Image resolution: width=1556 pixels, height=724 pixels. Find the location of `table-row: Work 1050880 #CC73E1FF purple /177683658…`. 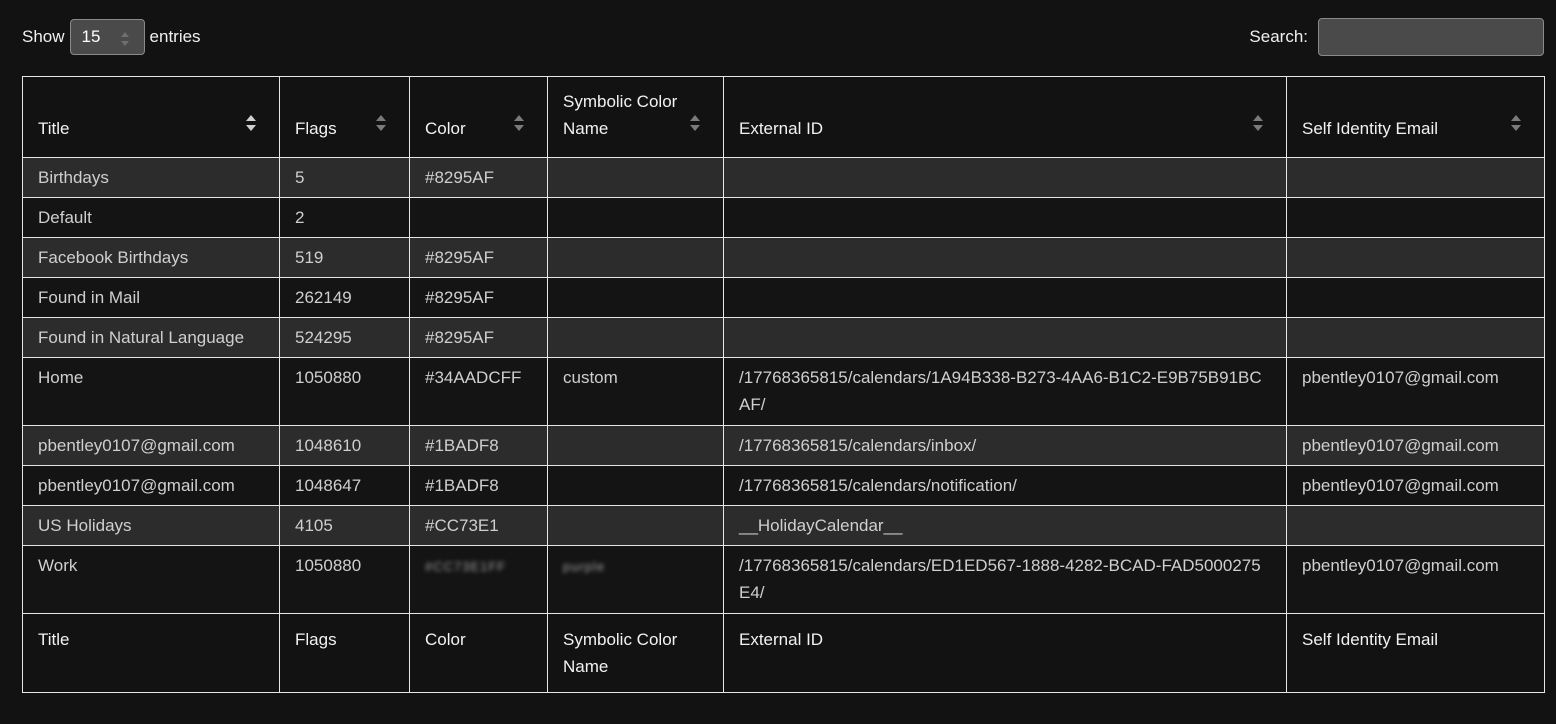

table-row: Work 1050880 #CC73E1FF purple /177683658… is located at coordinates (783, 579).